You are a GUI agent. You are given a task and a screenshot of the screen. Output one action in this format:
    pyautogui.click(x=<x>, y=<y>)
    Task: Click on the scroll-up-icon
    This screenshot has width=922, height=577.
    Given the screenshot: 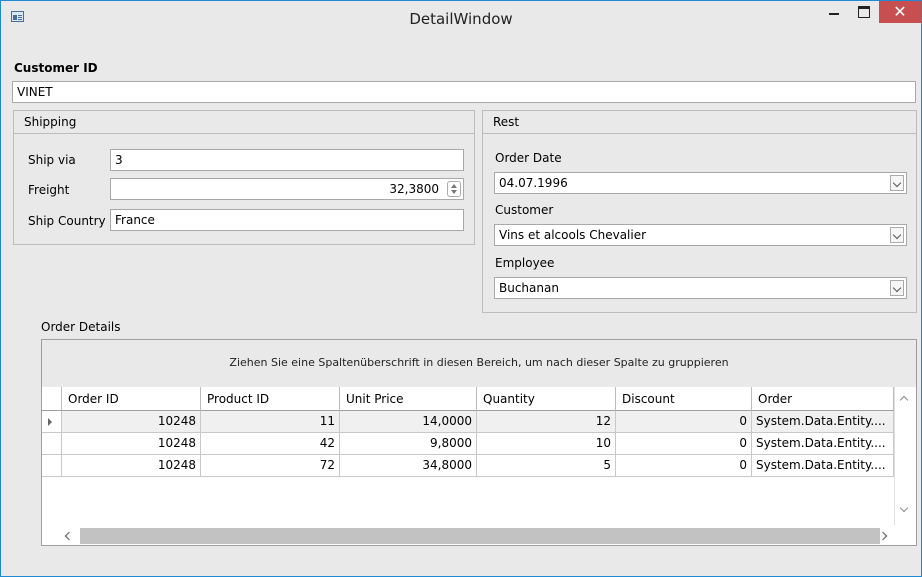 What is the action you would take?
    pyautogui.click(x=904, y=400)
    